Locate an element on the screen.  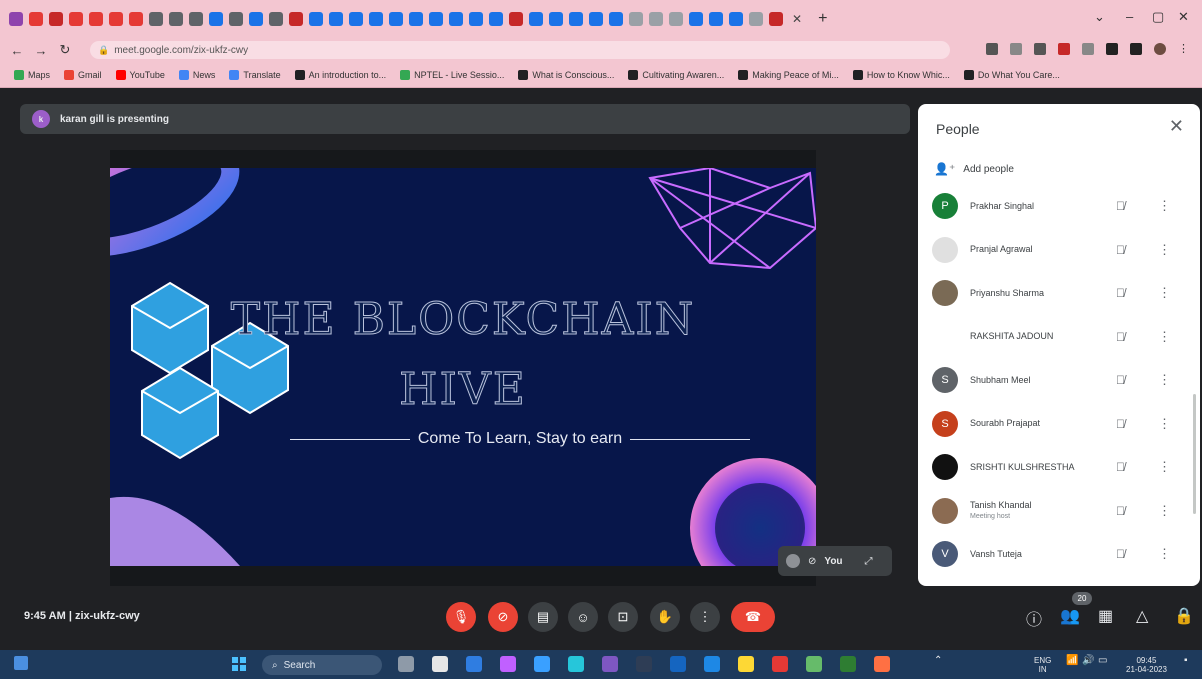
participant-row: P Prakhar Singhal 🎙̸ ⋮ is located at coordinates (1057, 206).